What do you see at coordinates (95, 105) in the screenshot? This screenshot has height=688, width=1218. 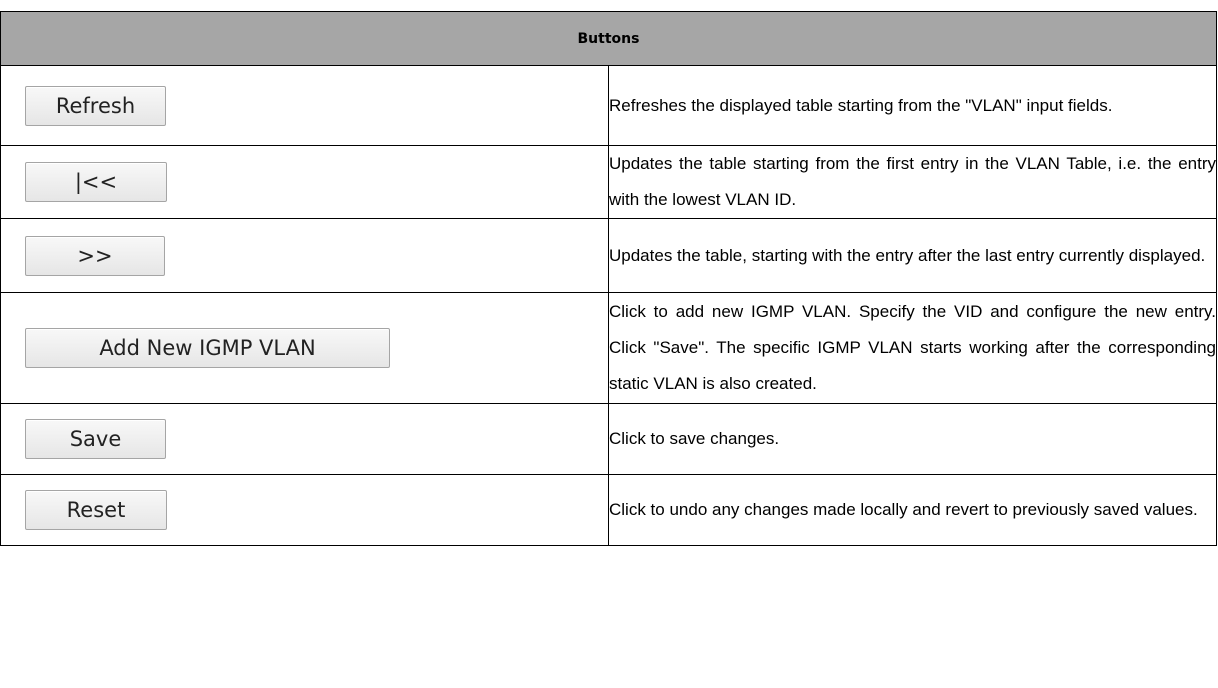 I see `refresh-button: Refresh` at bounding box center [95, 105].